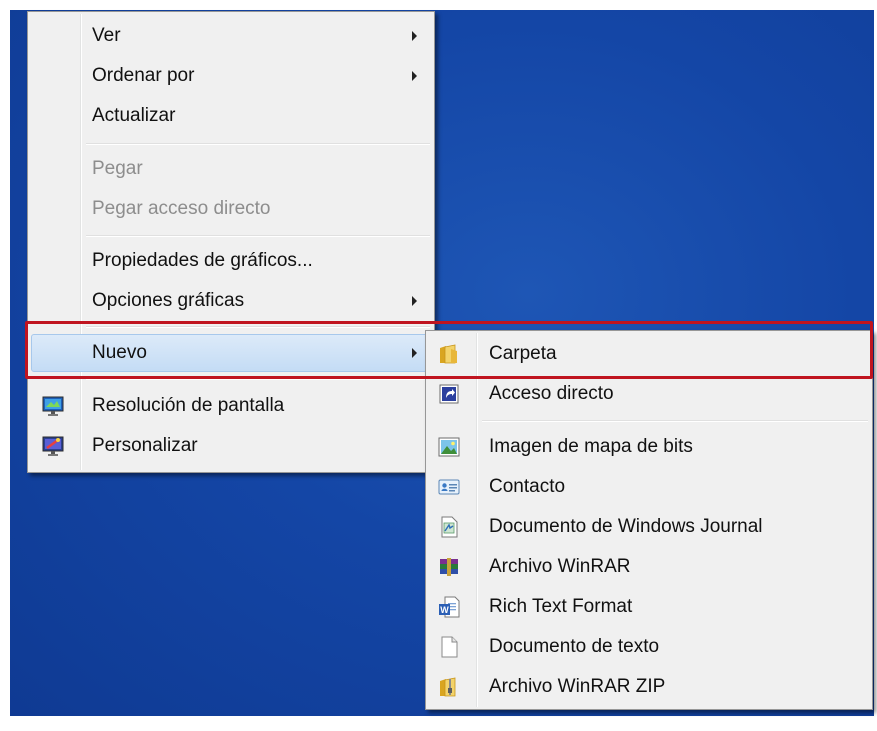  Describe the element at coordinates (649, 567) in the screenshot. I see `submenu-item-archivo-winrar: Archivo WinRAR` at that location.